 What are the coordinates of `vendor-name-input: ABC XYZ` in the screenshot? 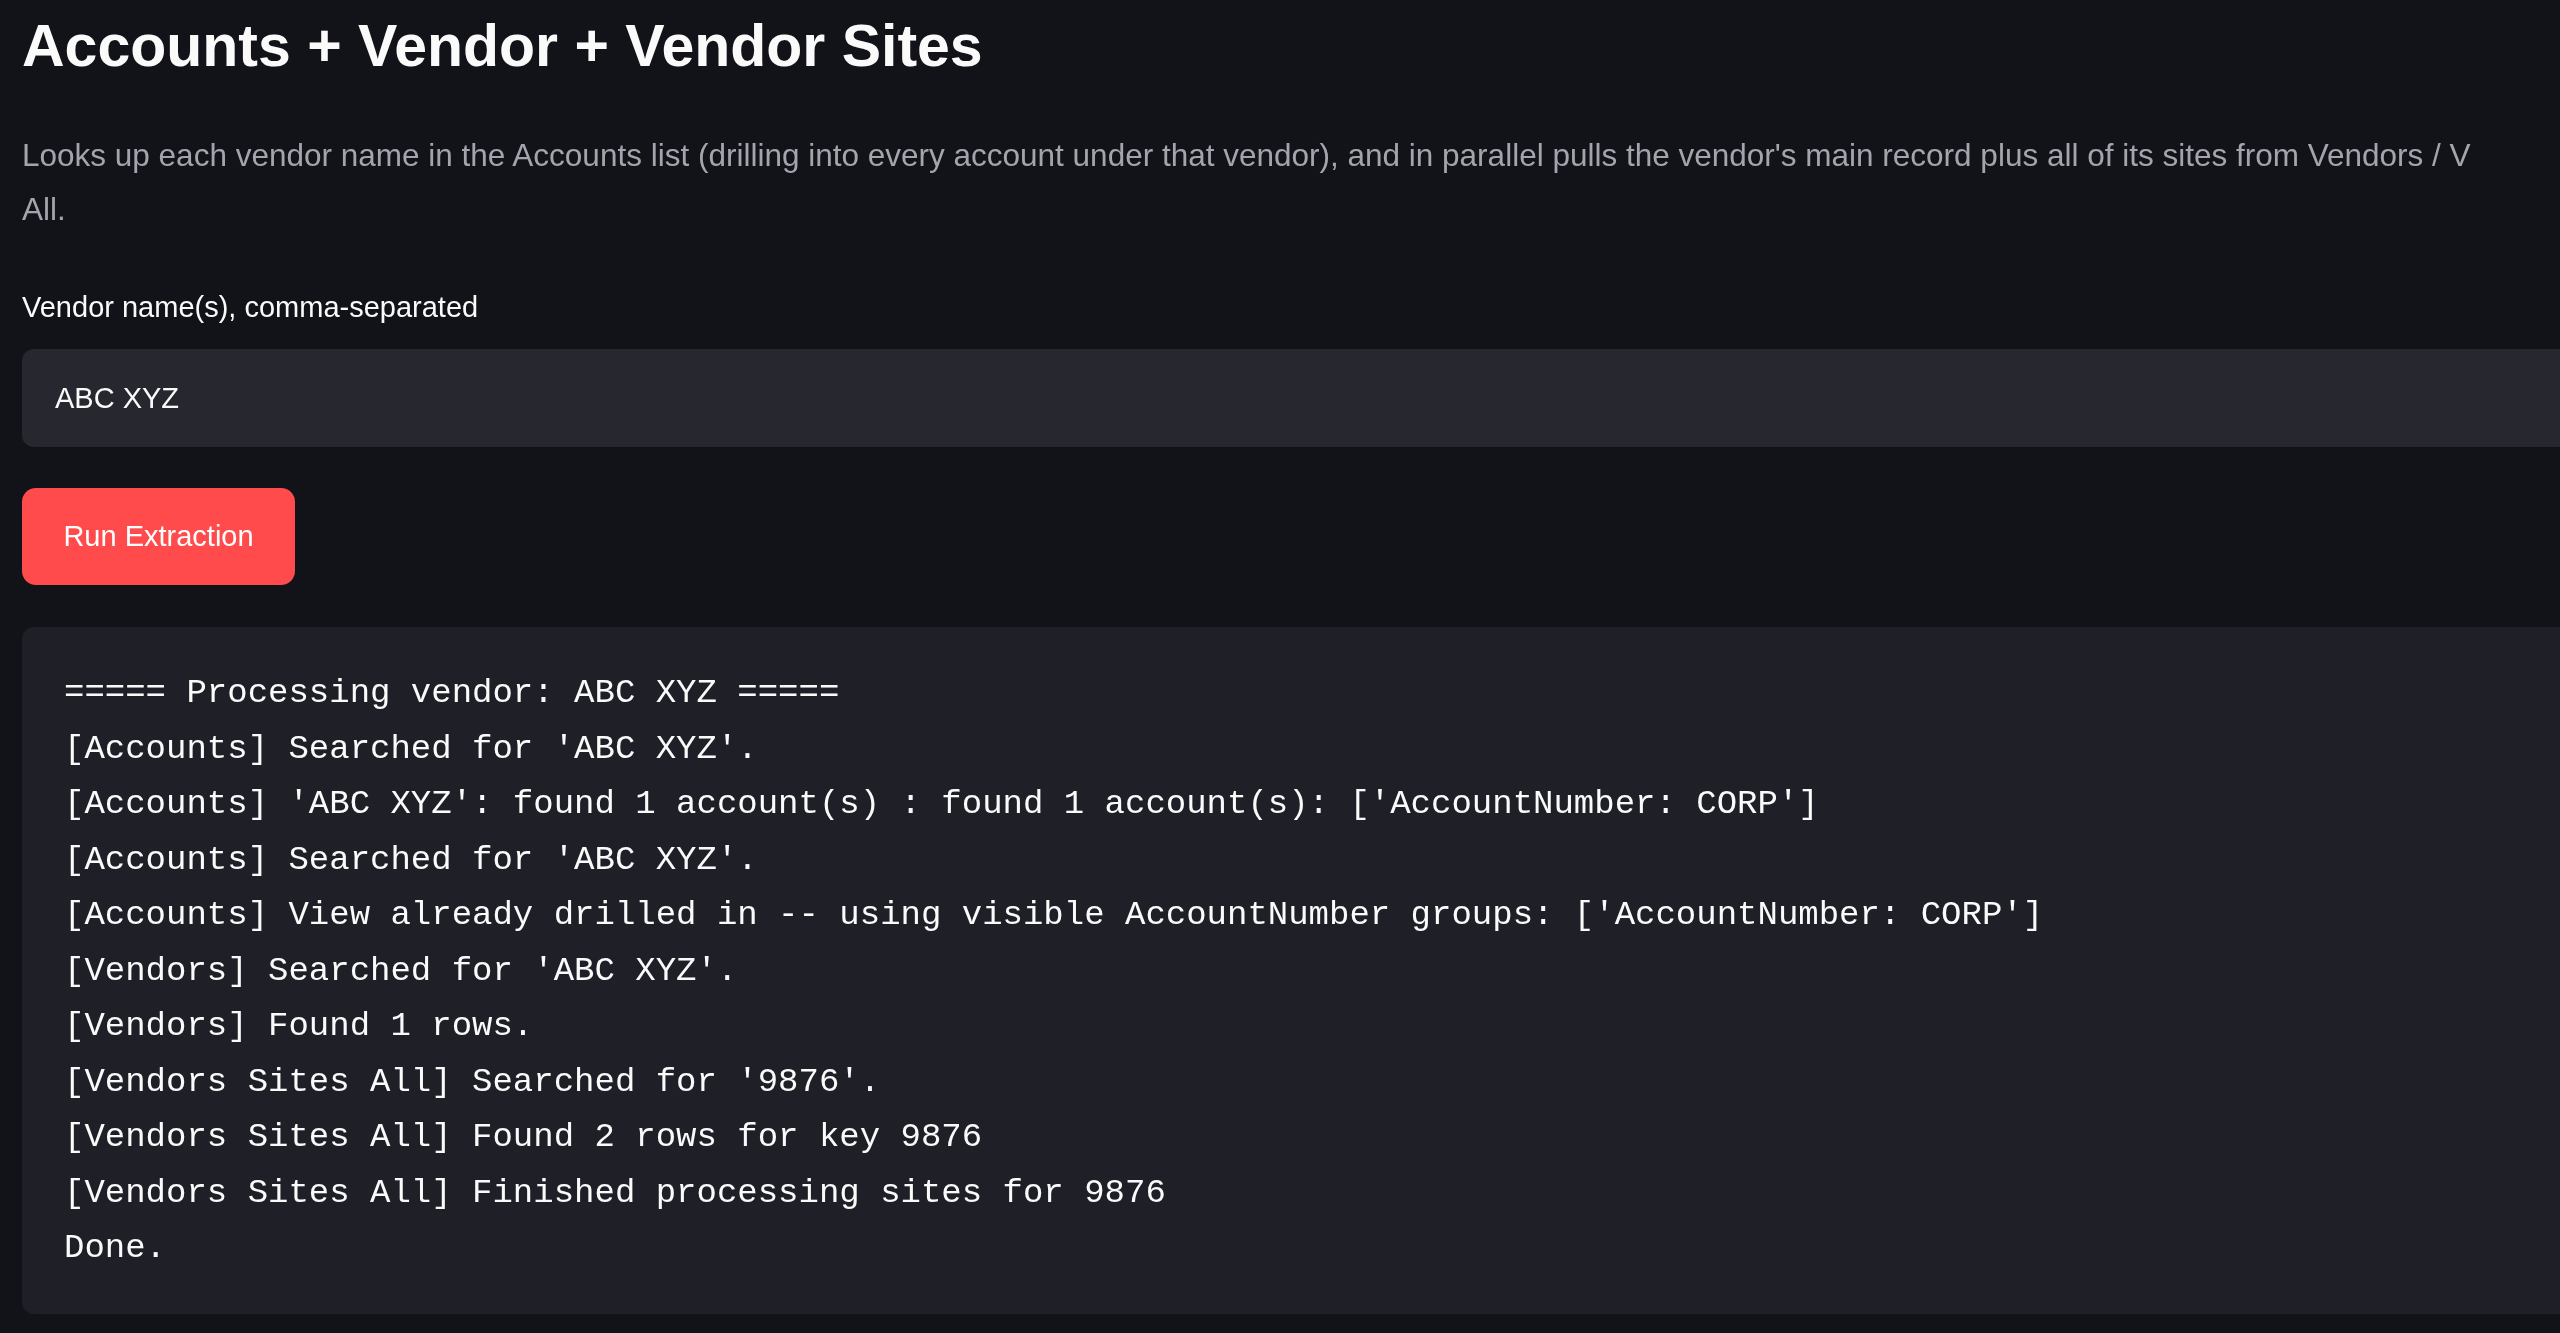 It's located at (1291, 398).